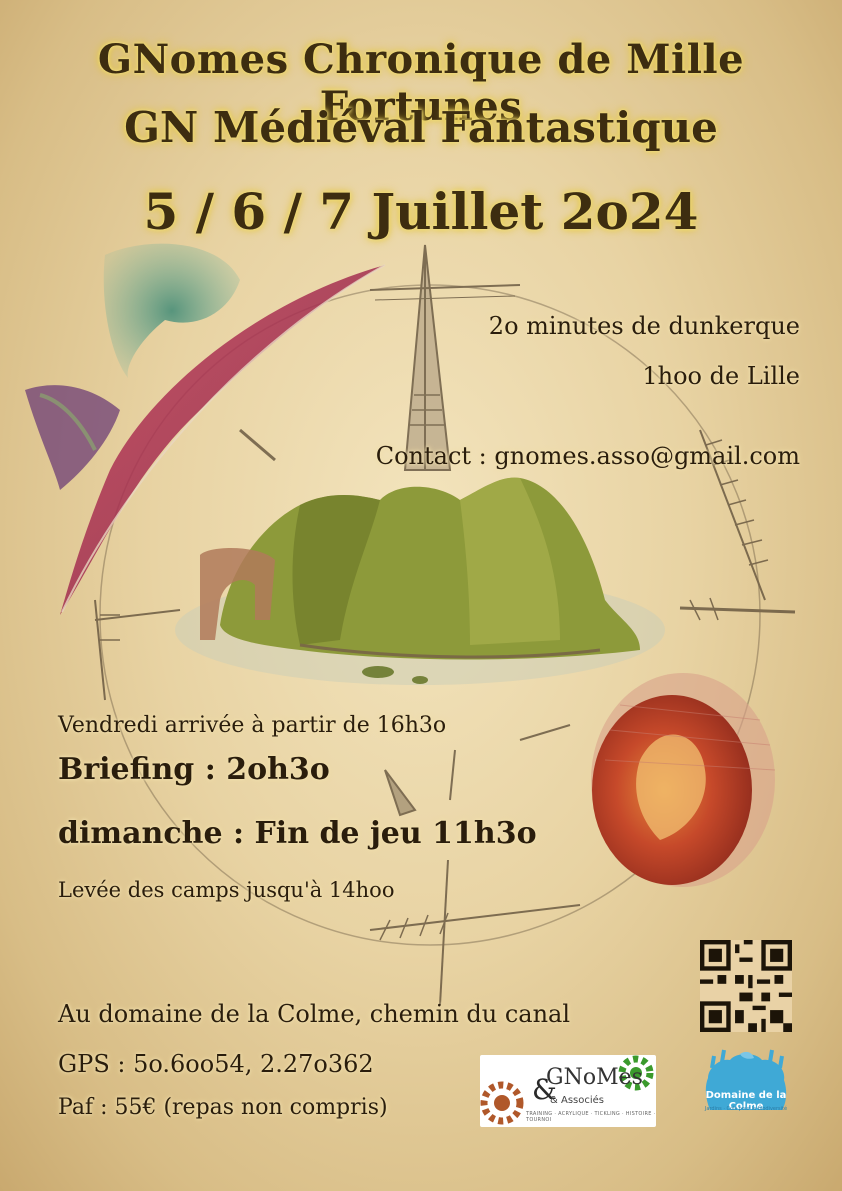  What do you see at coordinates (421, 127) in the screenshot?
I see `event-genre: GN Médiéval Fantastique` at bounding box center [421, 127].